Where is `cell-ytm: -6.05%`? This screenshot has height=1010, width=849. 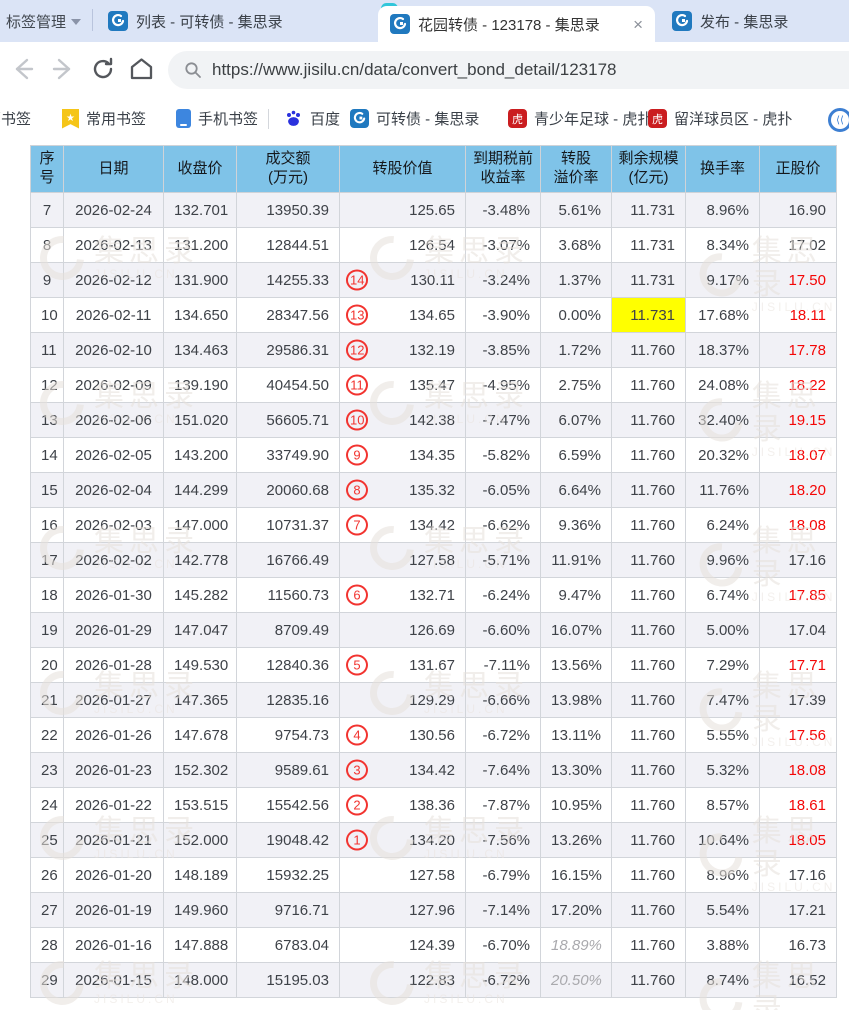
cell-ytm: -6.05% is located at coordinates (503, 490).